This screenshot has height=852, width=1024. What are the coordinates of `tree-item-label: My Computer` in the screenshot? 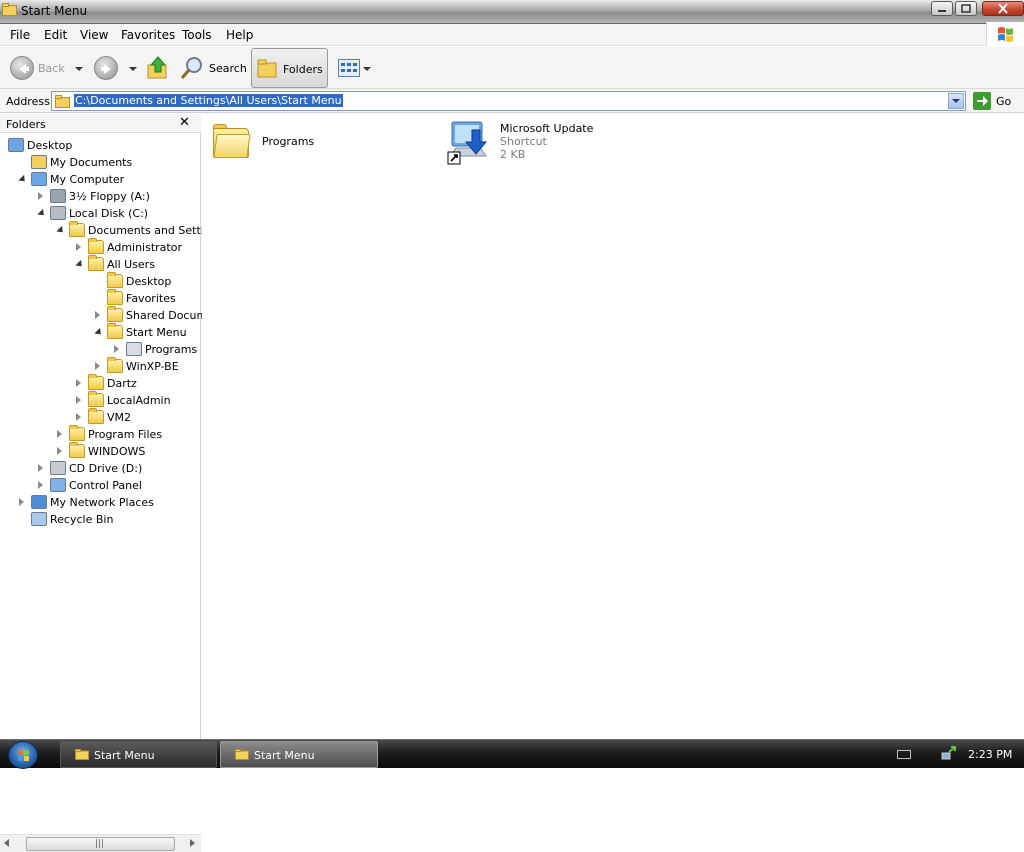 It's located at (87, 179).